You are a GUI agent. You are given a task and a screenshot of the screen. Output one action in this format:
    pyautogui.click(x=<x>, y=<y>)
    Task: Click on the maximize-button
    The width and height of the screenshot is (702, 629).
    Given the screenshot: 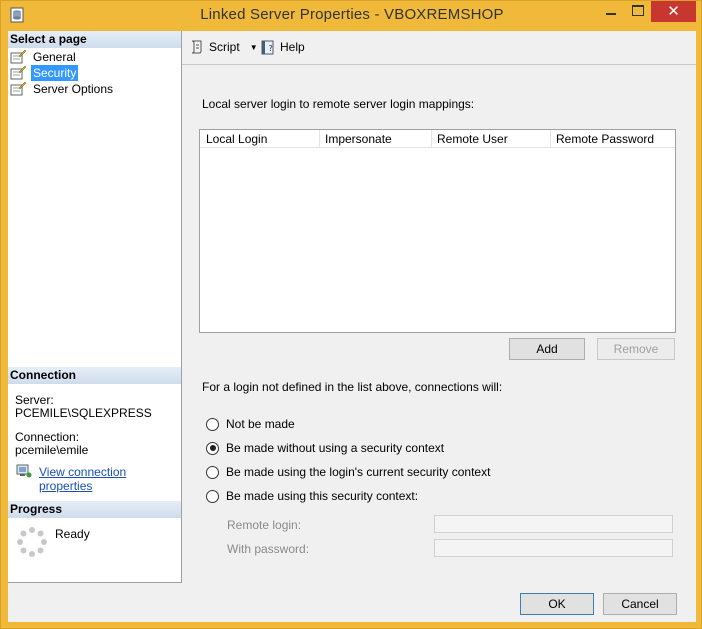 What is the action you would take?
    pyautogui.click(x=638, y=11)
    